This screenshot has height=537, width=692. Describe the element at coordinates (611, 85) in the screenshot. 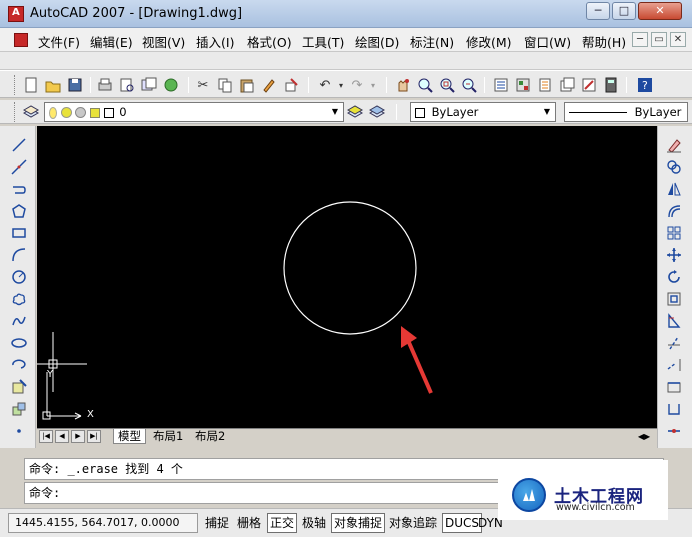

I see `quickcalc-icon` at that location.